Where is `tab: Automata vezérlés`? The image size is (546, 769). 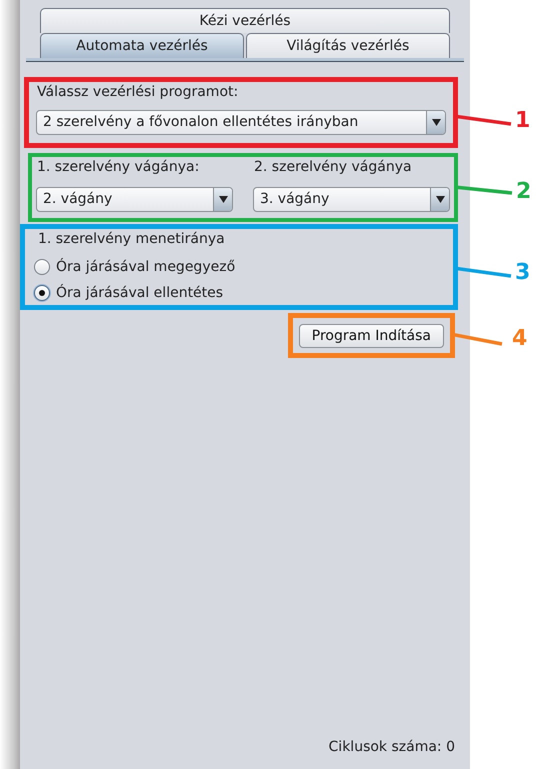
tab: Automata vezérlés is located at coordinates (142, 45).